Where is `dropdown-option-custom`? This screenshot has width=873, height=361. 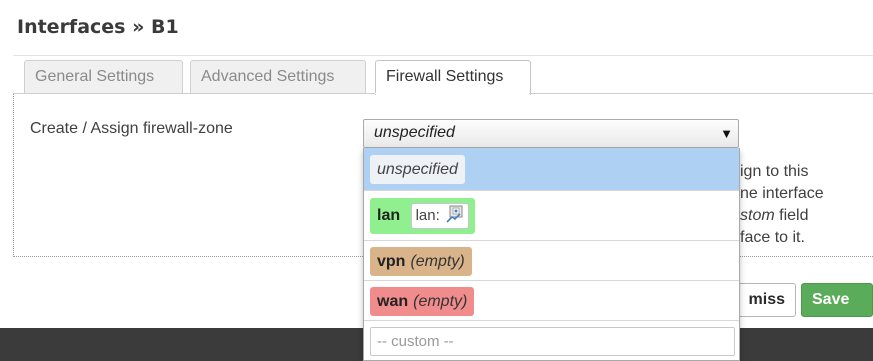 dropdown-option-custom is located at coordinates (551, 341).